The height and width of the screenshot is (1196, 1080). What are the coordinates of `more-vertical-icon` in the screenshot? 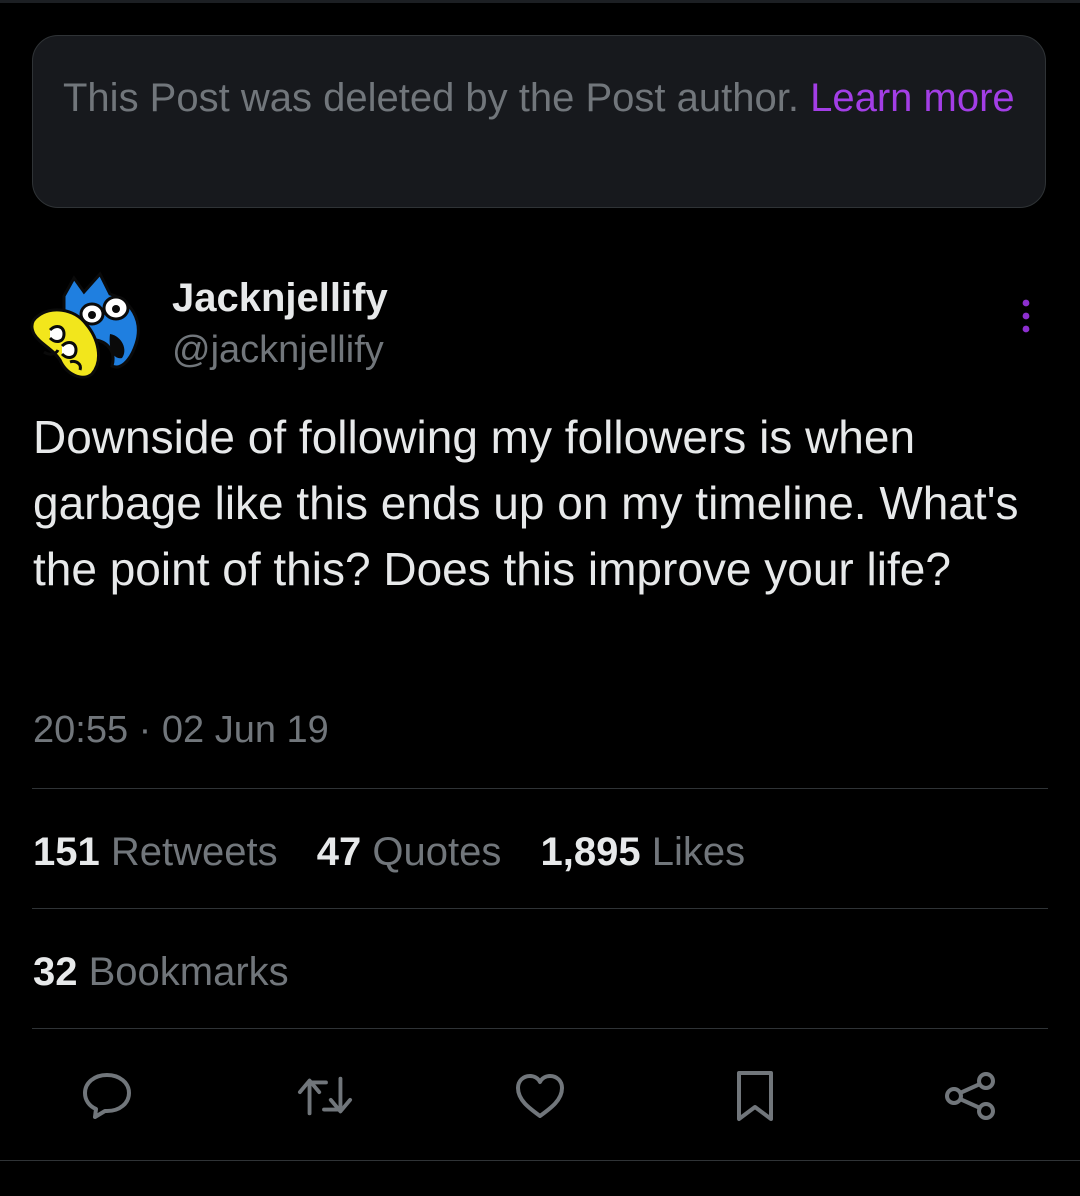 It's located at (1026, 316).